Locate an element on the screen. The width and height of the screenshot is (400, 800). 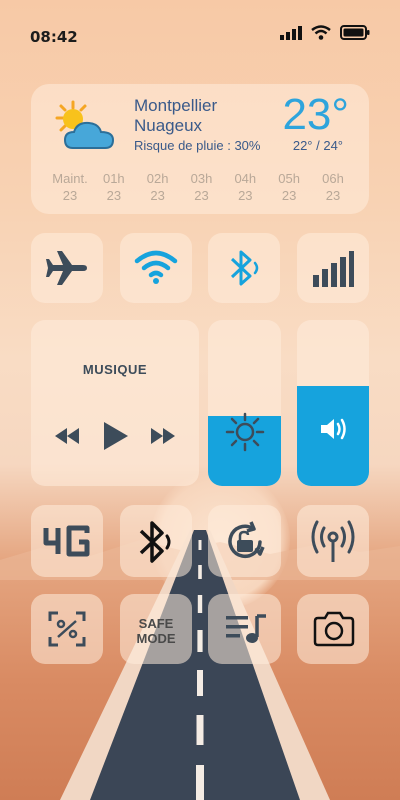
camera-button is located at coordinates (333, 629).